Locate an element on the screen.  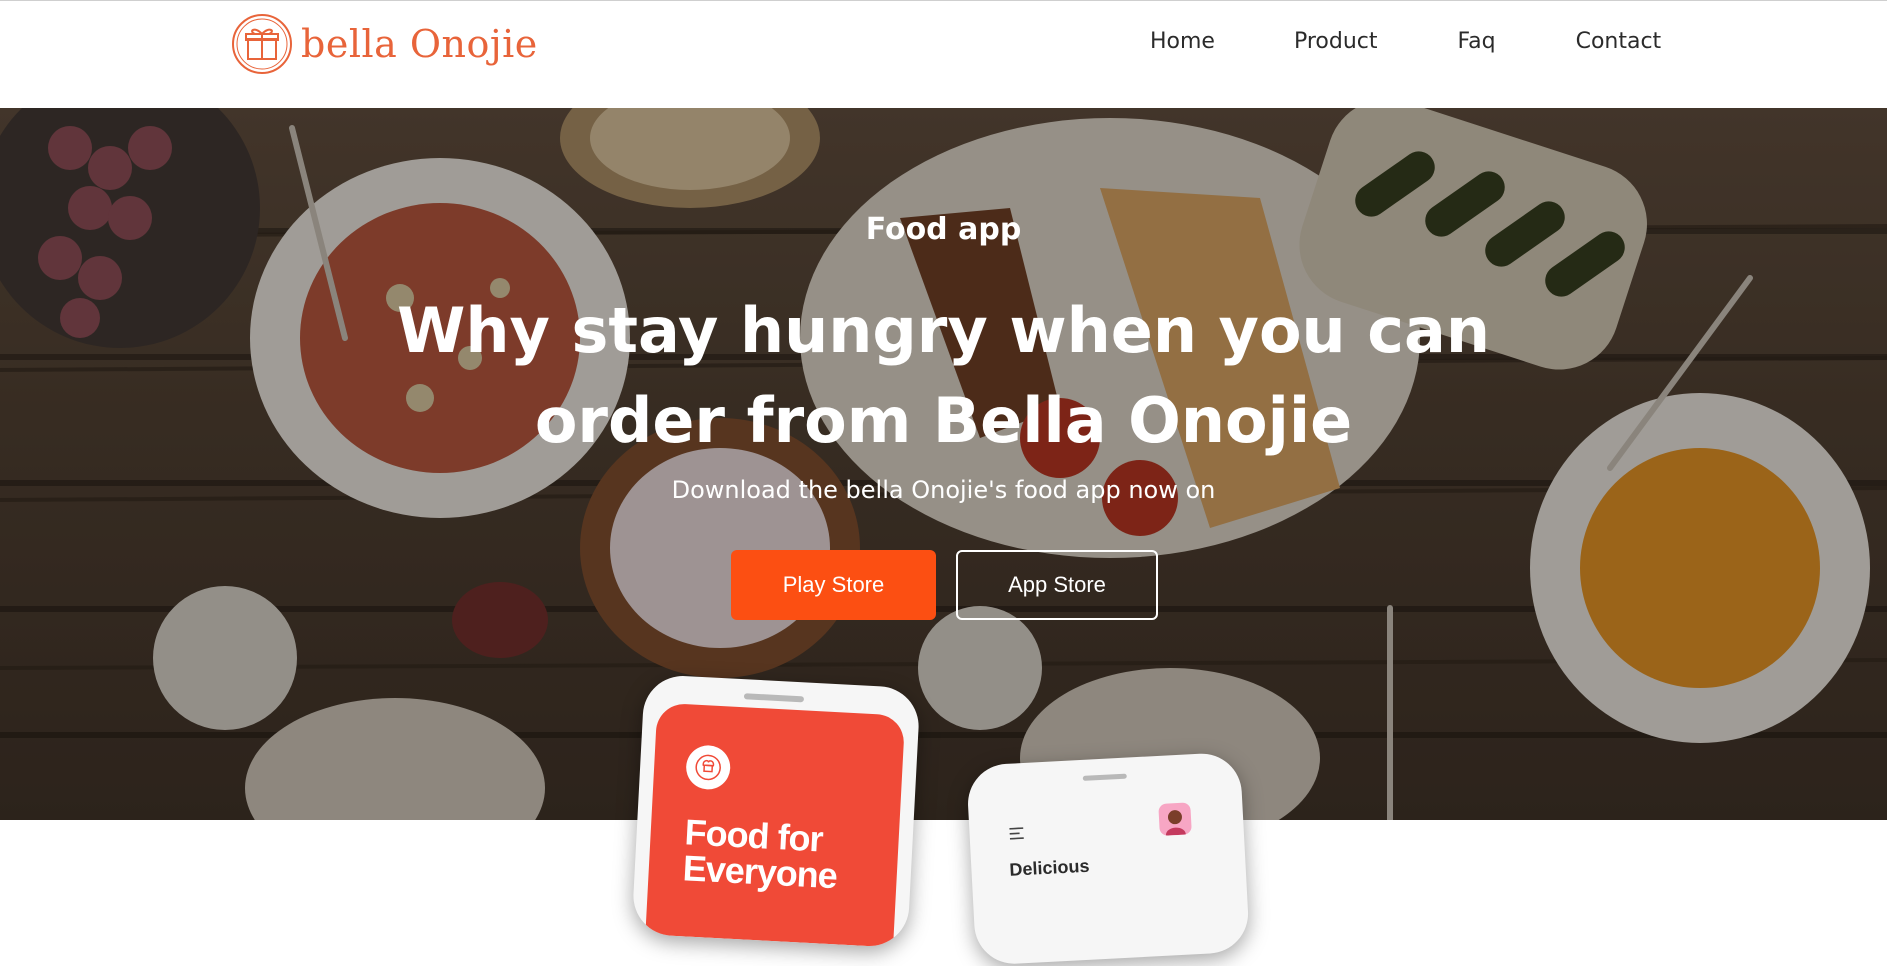
nav-link-faq: Faq is located at coordinates (1477, 41).